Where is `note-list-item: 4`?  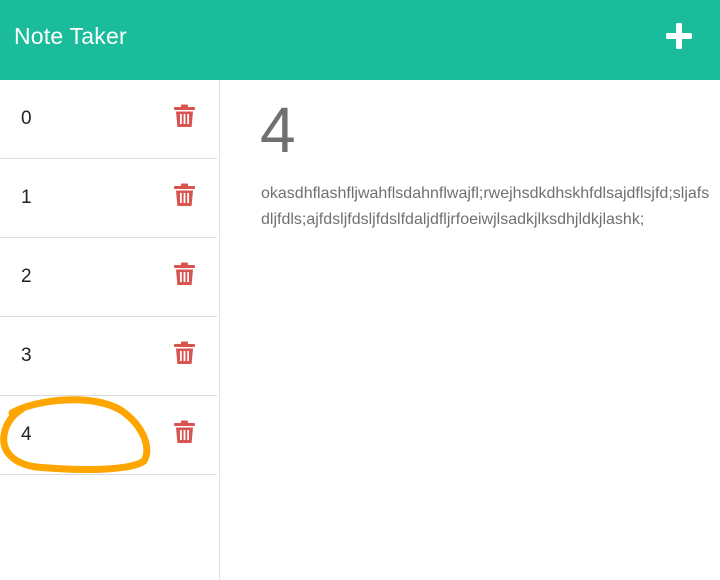
note-list-item: 4 is located at coordinates (108, 435).